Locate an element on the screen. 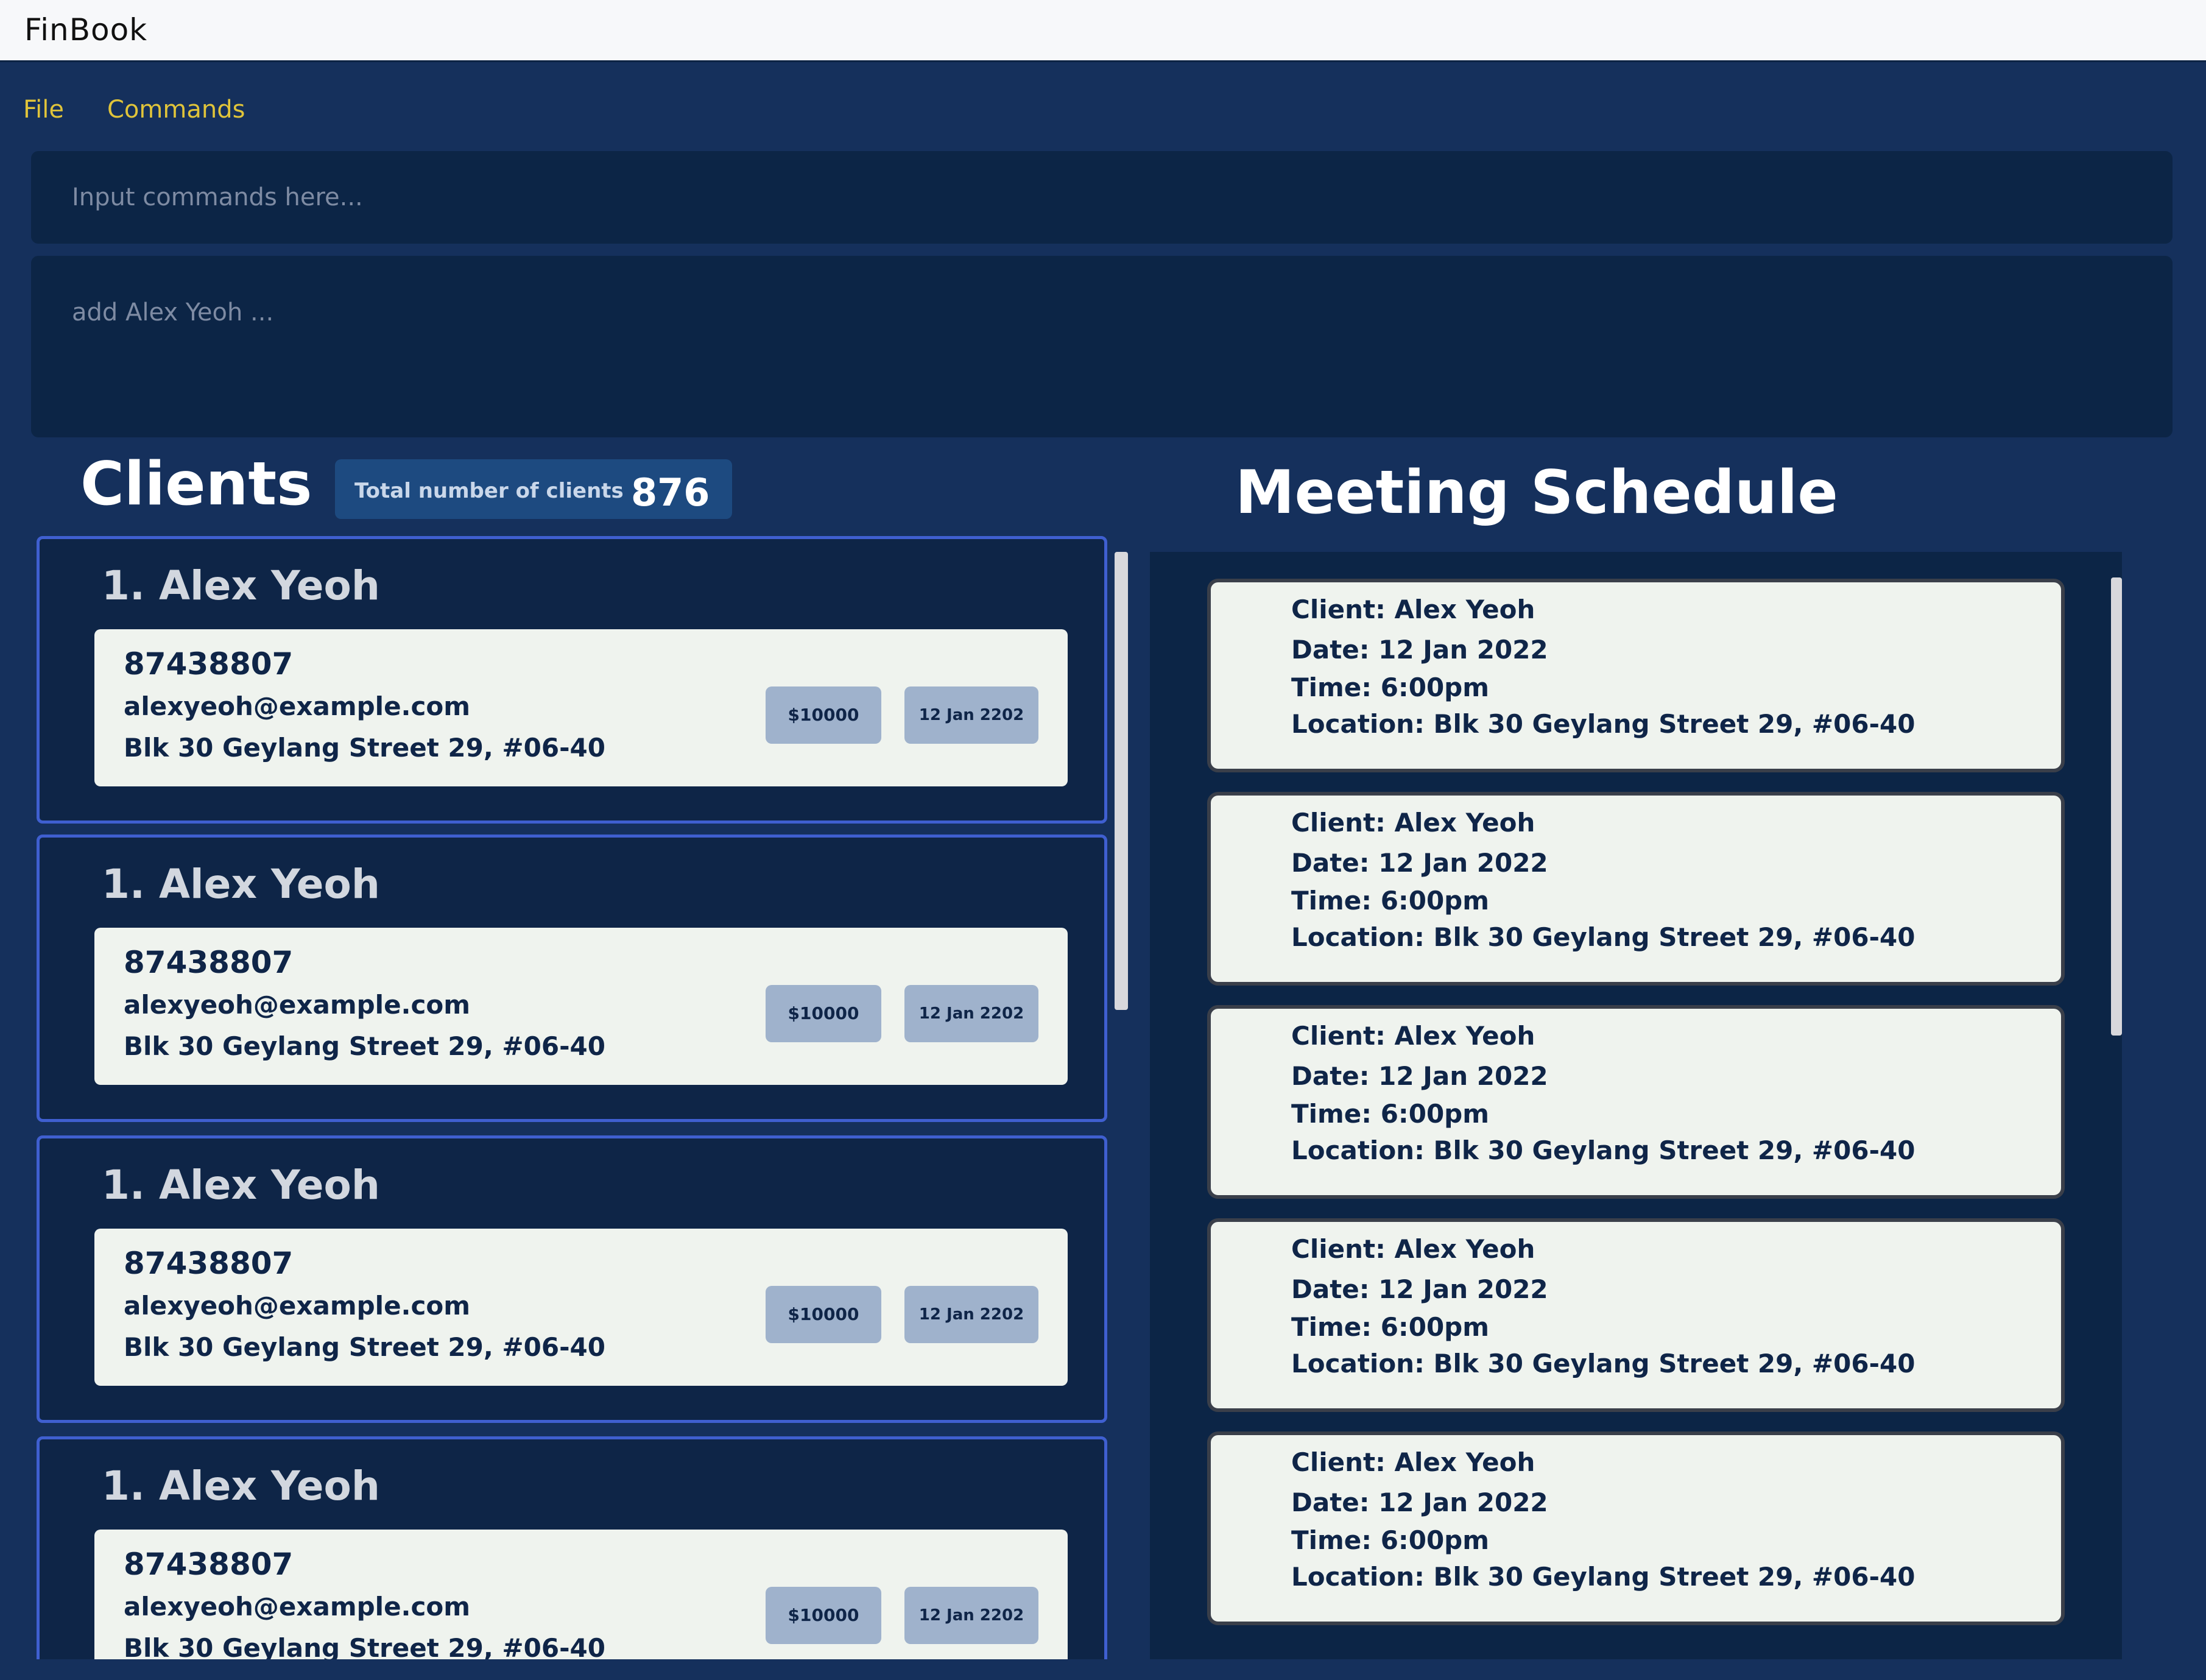  menu-file: File is located at coordinates (43, 110).